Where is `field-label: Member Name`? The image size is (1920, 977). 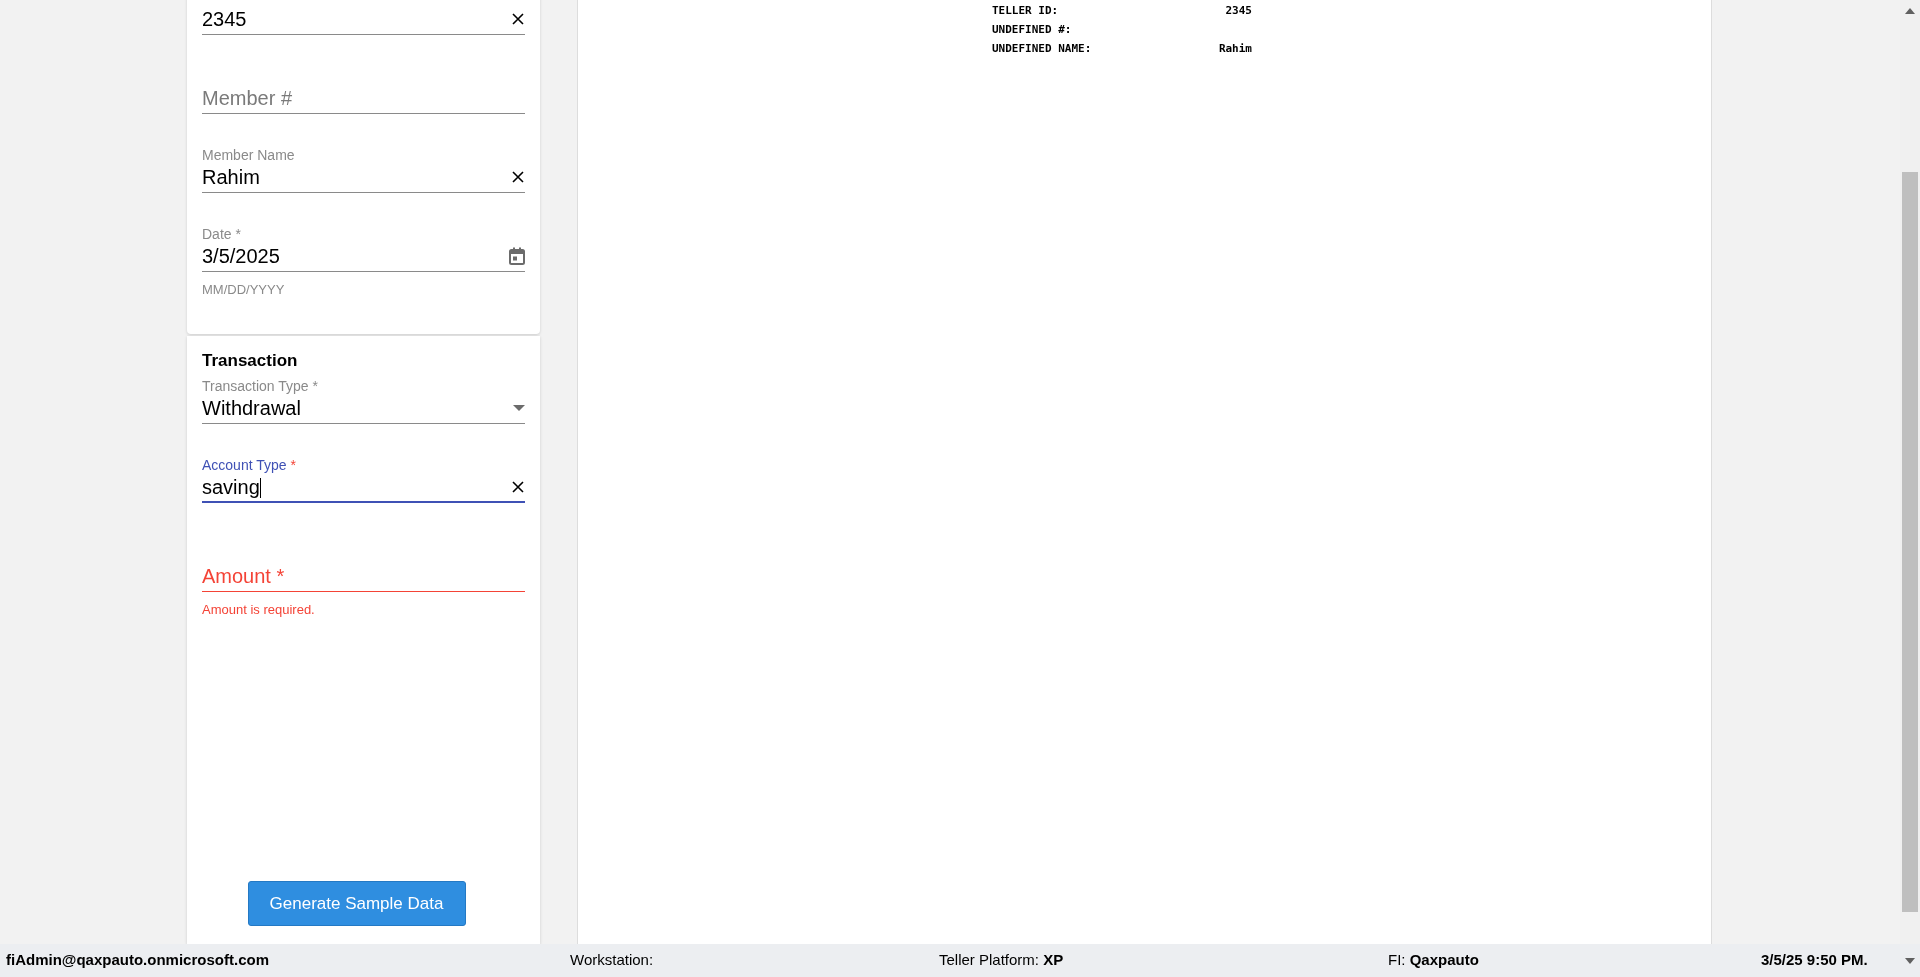 field-label: Member Name is located at coordinates (248, 155).